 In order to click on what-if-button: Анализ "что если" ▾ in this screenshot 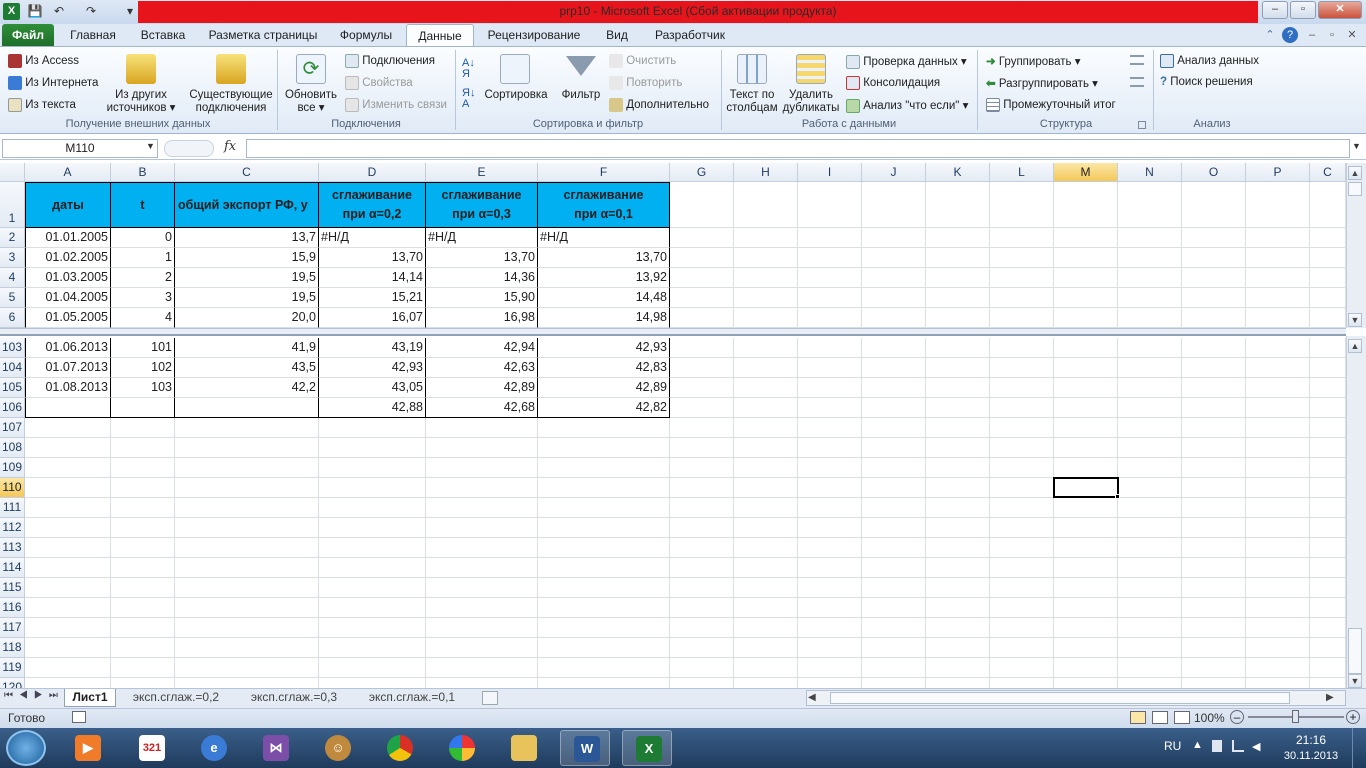, I will do `click(907, 105)`.